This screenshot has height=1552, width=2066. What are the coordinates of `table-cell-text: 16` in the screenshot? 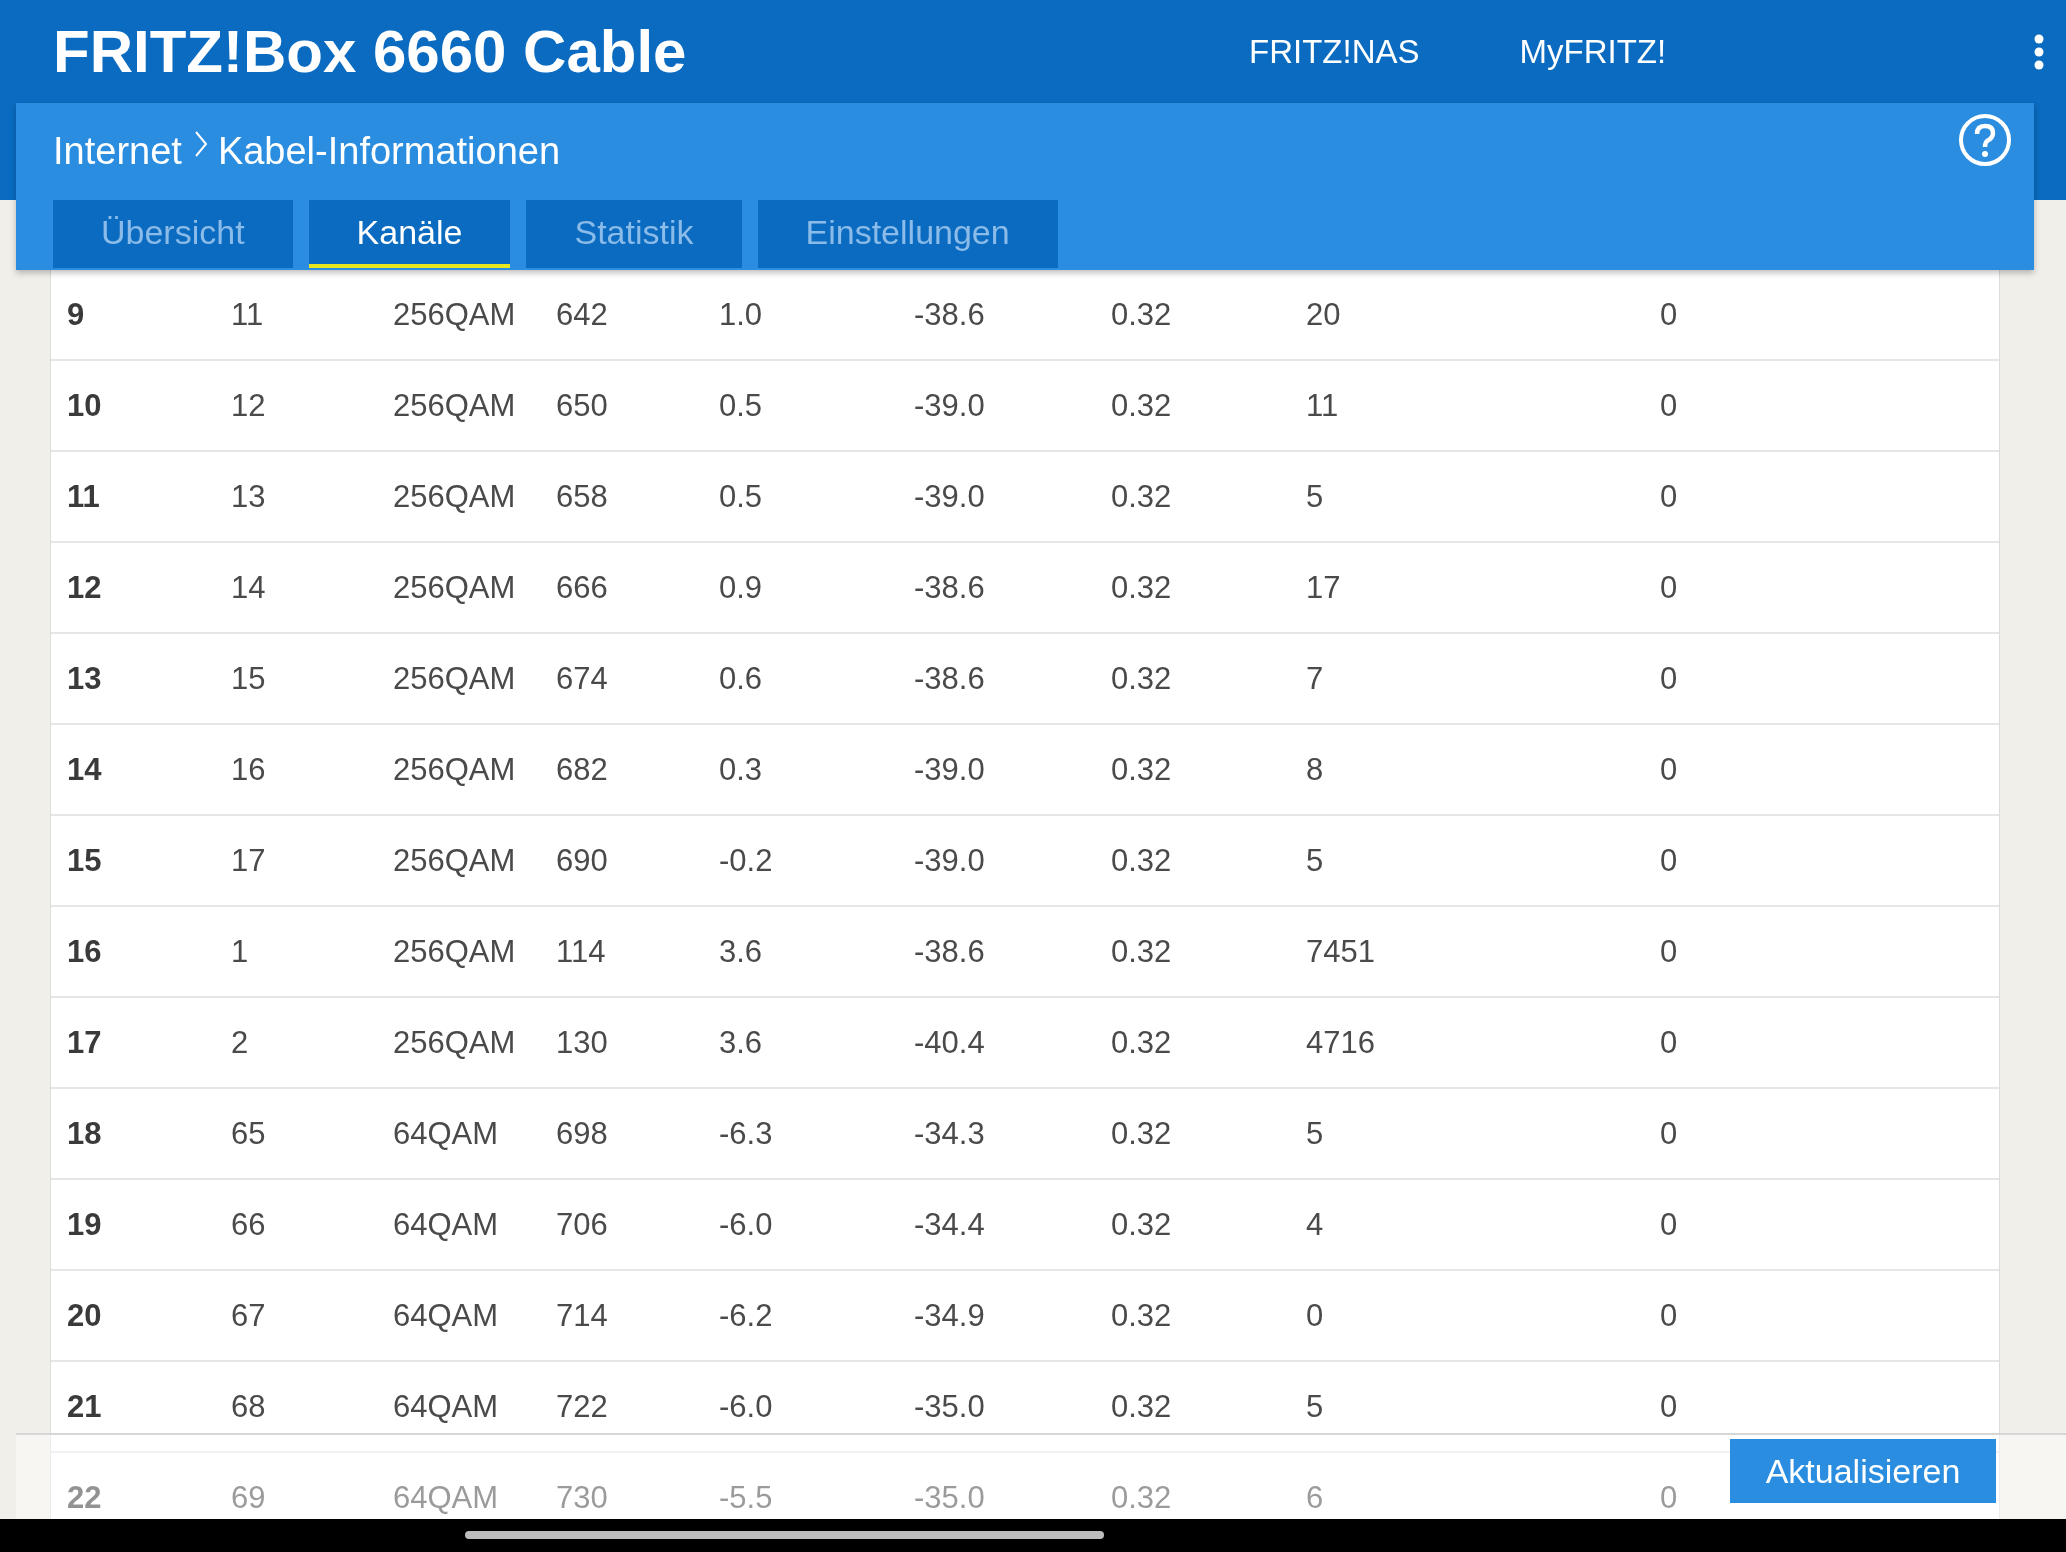 It's located at (249, 769).